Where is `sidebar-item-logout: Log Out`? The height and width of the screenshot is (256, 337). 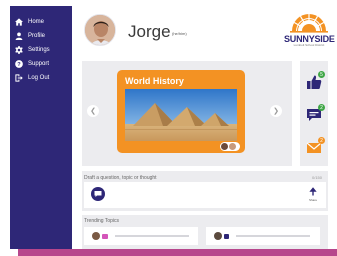 sidebar-item-logout: Log Out is located at coordinates (31, 78).